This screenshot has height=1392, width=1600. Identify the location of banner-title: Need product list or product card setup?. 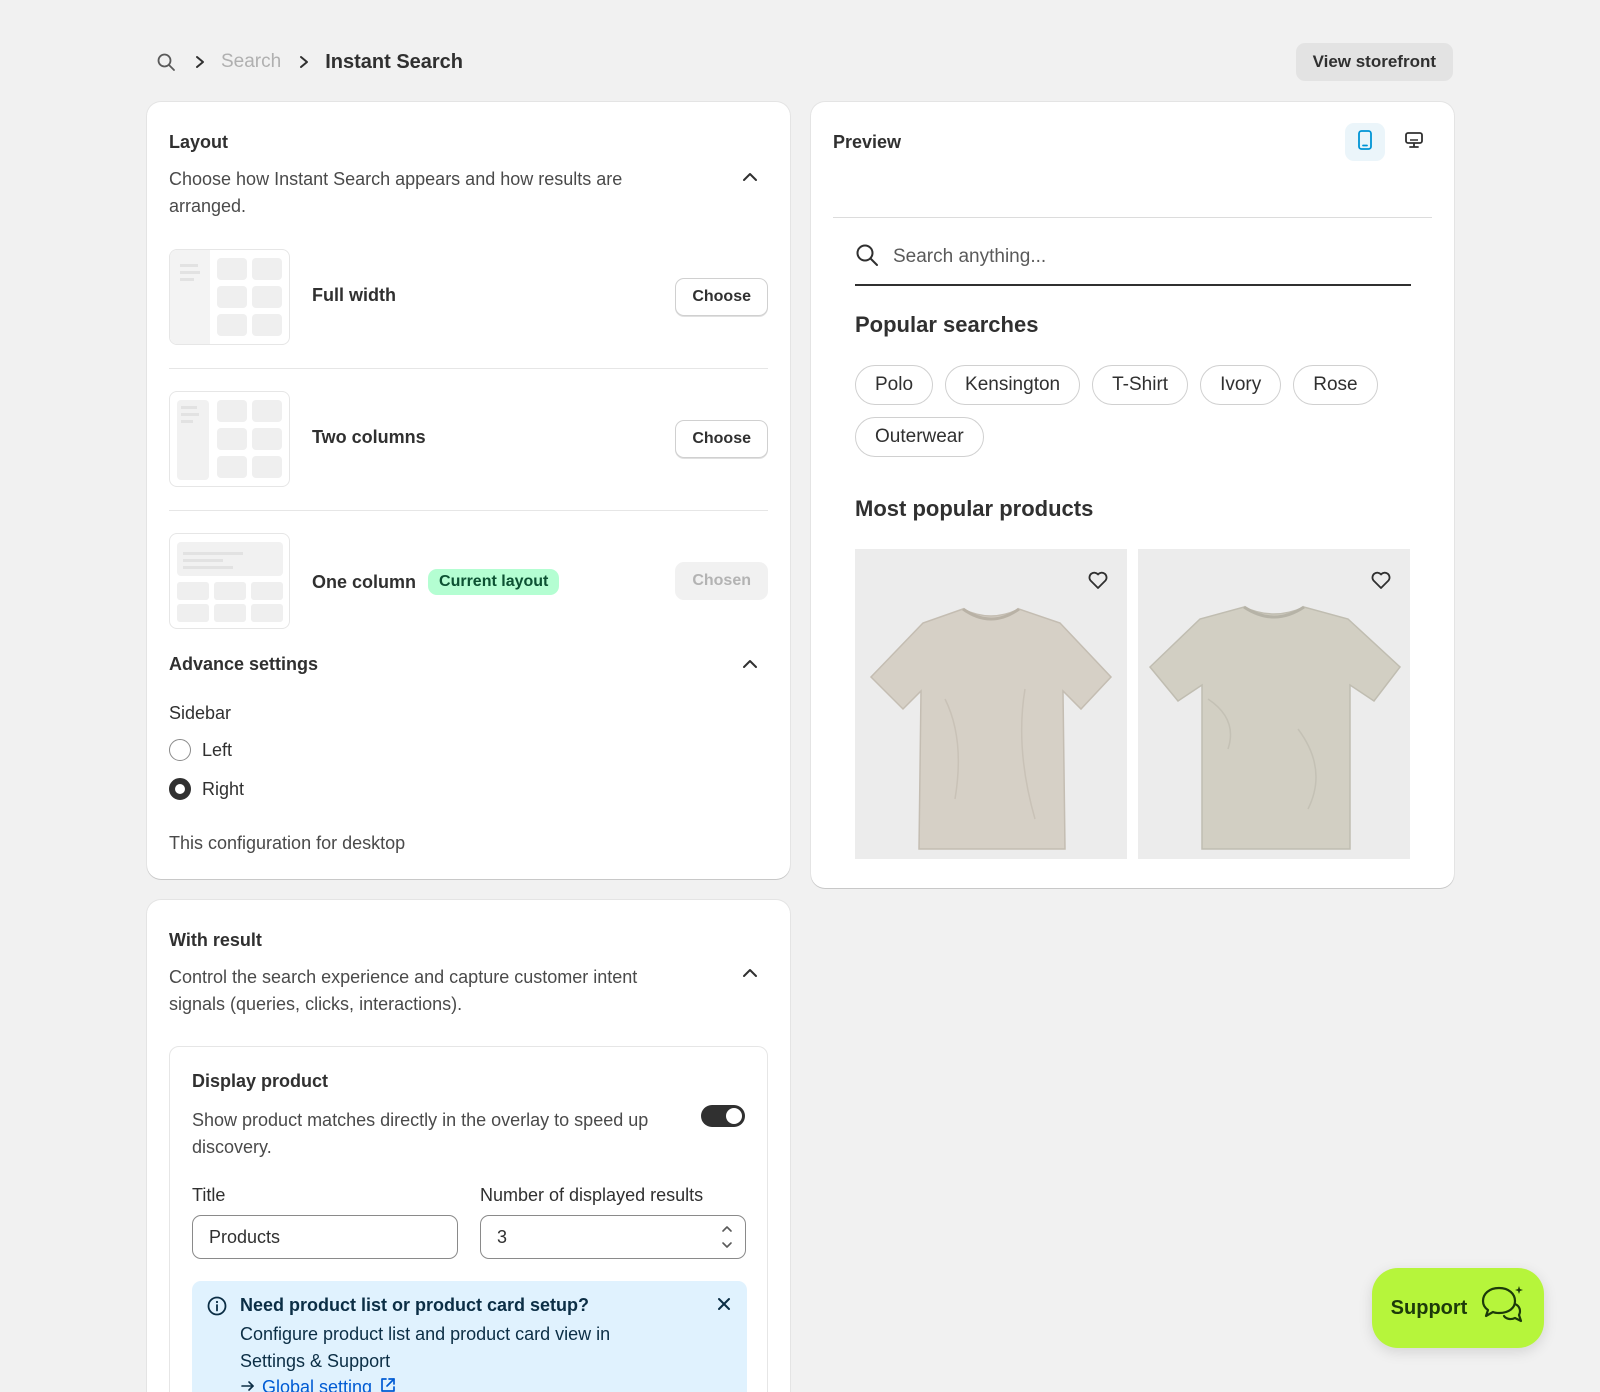
(415, 1305).